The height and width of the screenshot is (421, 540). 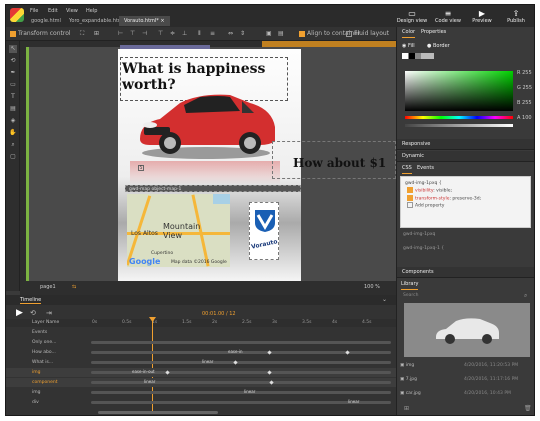 I want to click on fill-option: ◉ Fill, so click(x=408, y=46).